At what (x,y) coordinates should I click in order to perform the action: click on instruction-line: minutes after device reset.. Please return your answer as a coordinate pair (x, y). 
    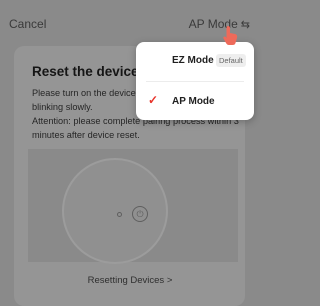
    Looking at the image, I should click on (86, 135).